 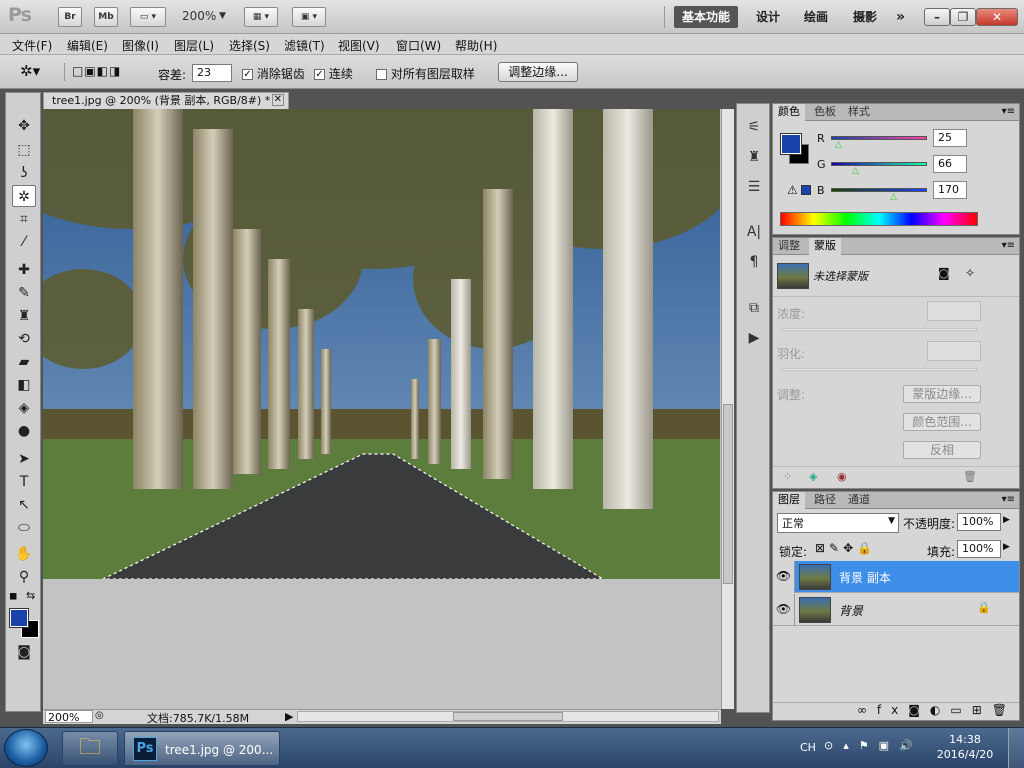 I want to click on history-brush-tool-icon: ⟲, so click(x=24, y=339).